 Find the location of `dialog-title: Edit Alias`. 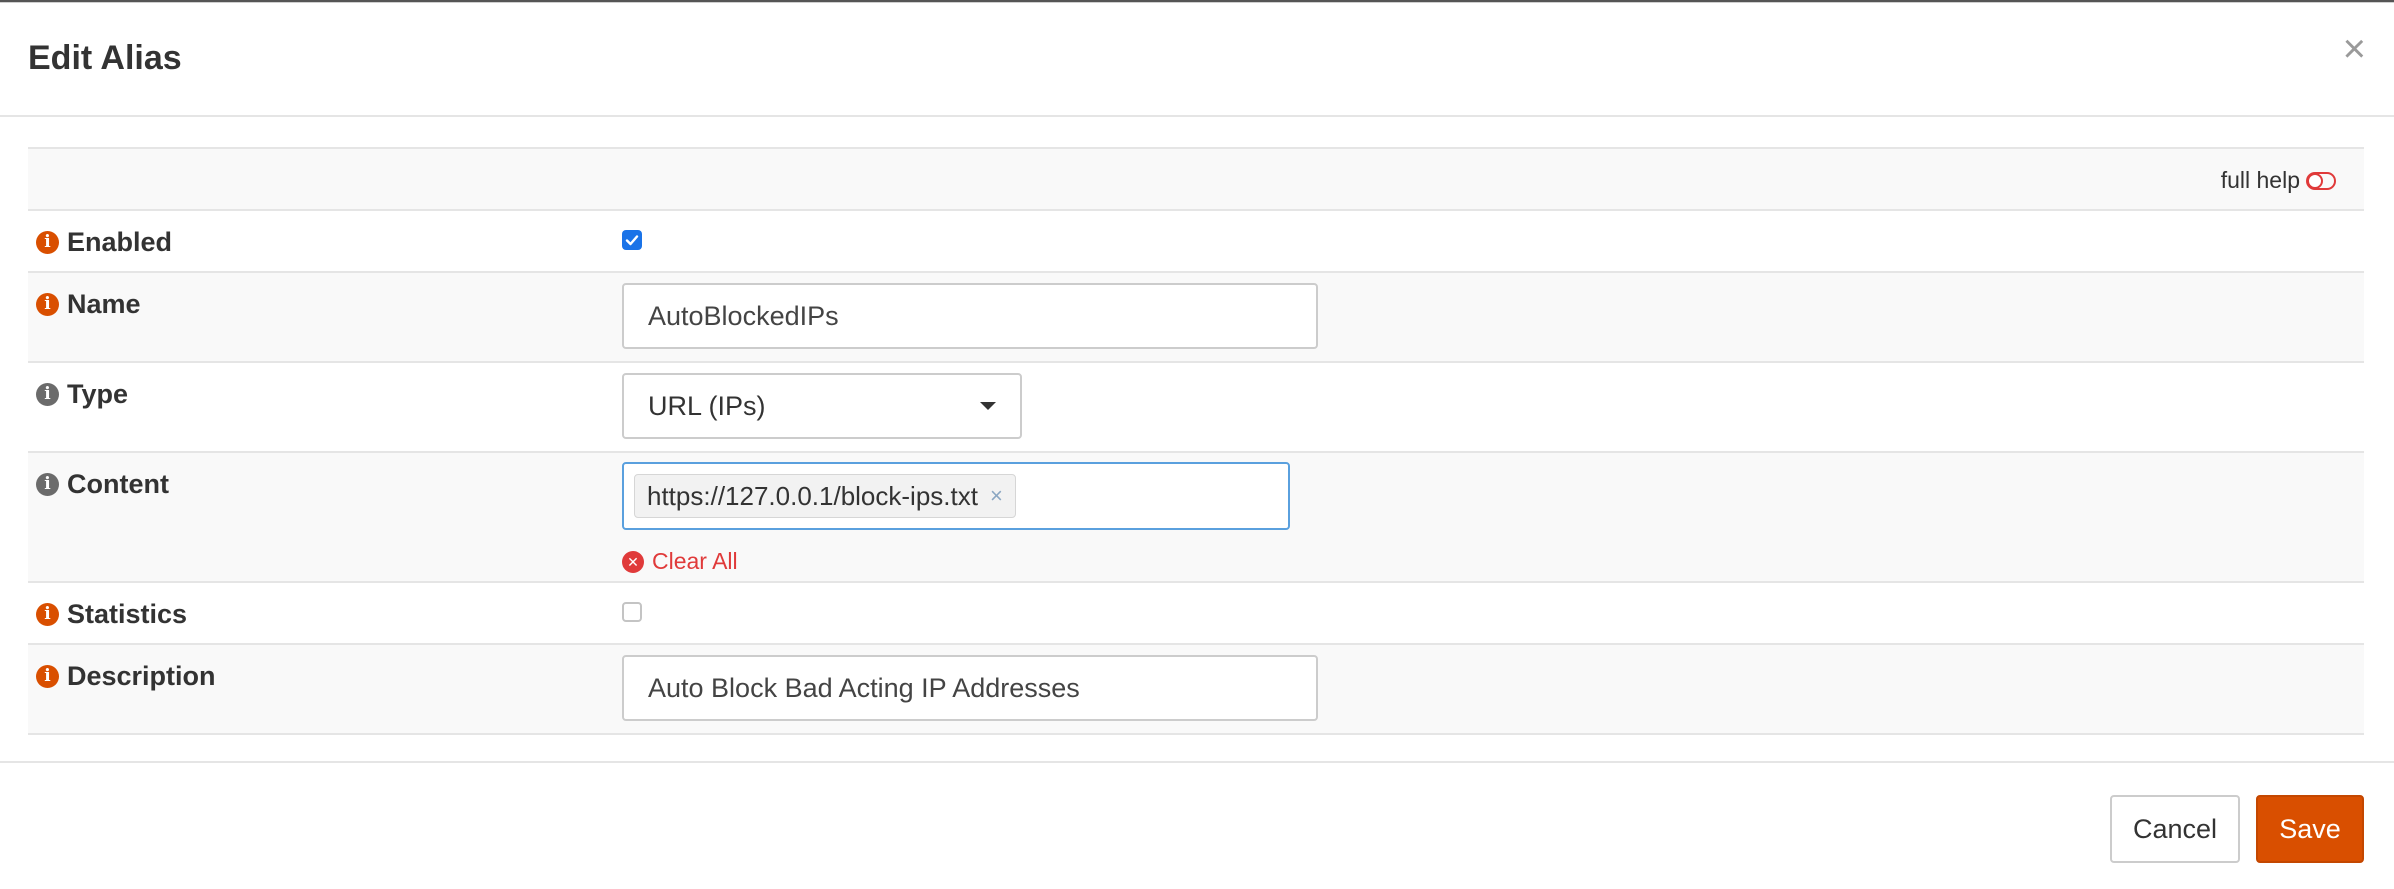

dialog-title: Edit Alias is located at coordinates (105, 58).